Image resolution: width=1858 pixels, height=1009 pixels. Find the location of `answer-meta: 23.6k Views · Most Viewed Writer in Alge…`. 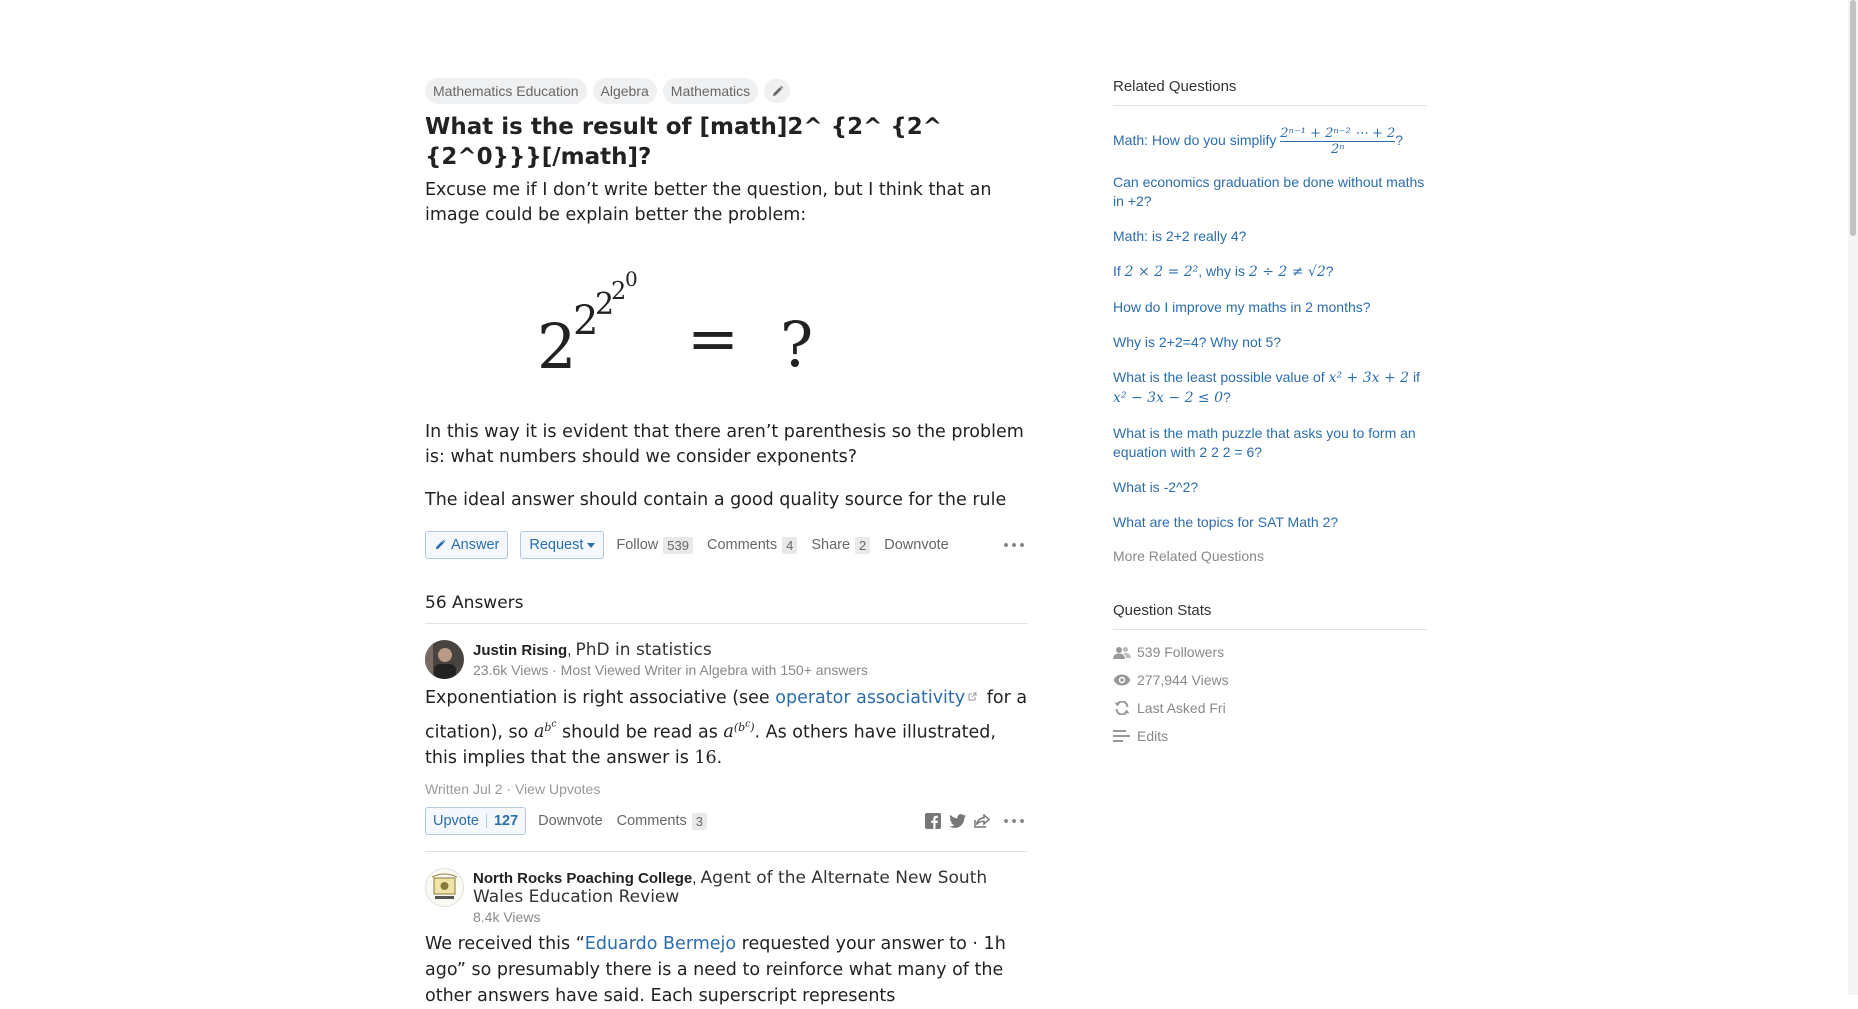

answer-meta: 23.6k Views · Most Viewed Writer in Alge… is located at coordinates (670, 670).